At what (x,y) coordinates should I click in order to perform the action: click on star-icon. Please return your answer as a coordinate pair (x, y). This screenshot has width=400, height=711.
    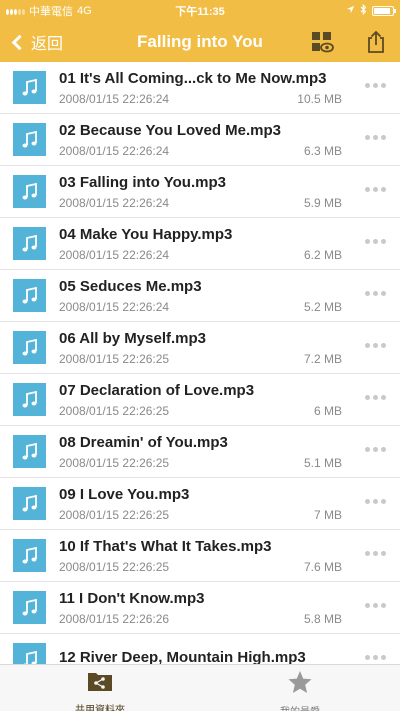
    Looking at the image, I should click on (300, 684).